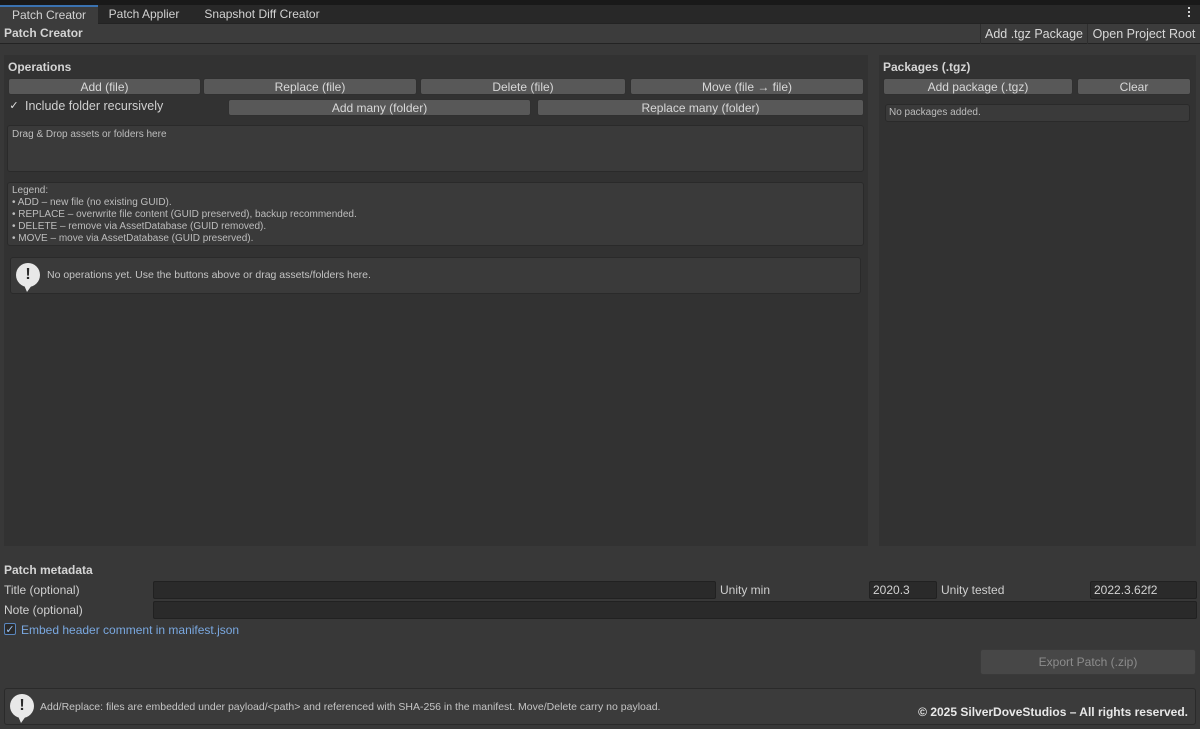 The height and width of the screenshot is (729, 1200). I want to click on delete-file-button: Delete (file), so click(523, 86).